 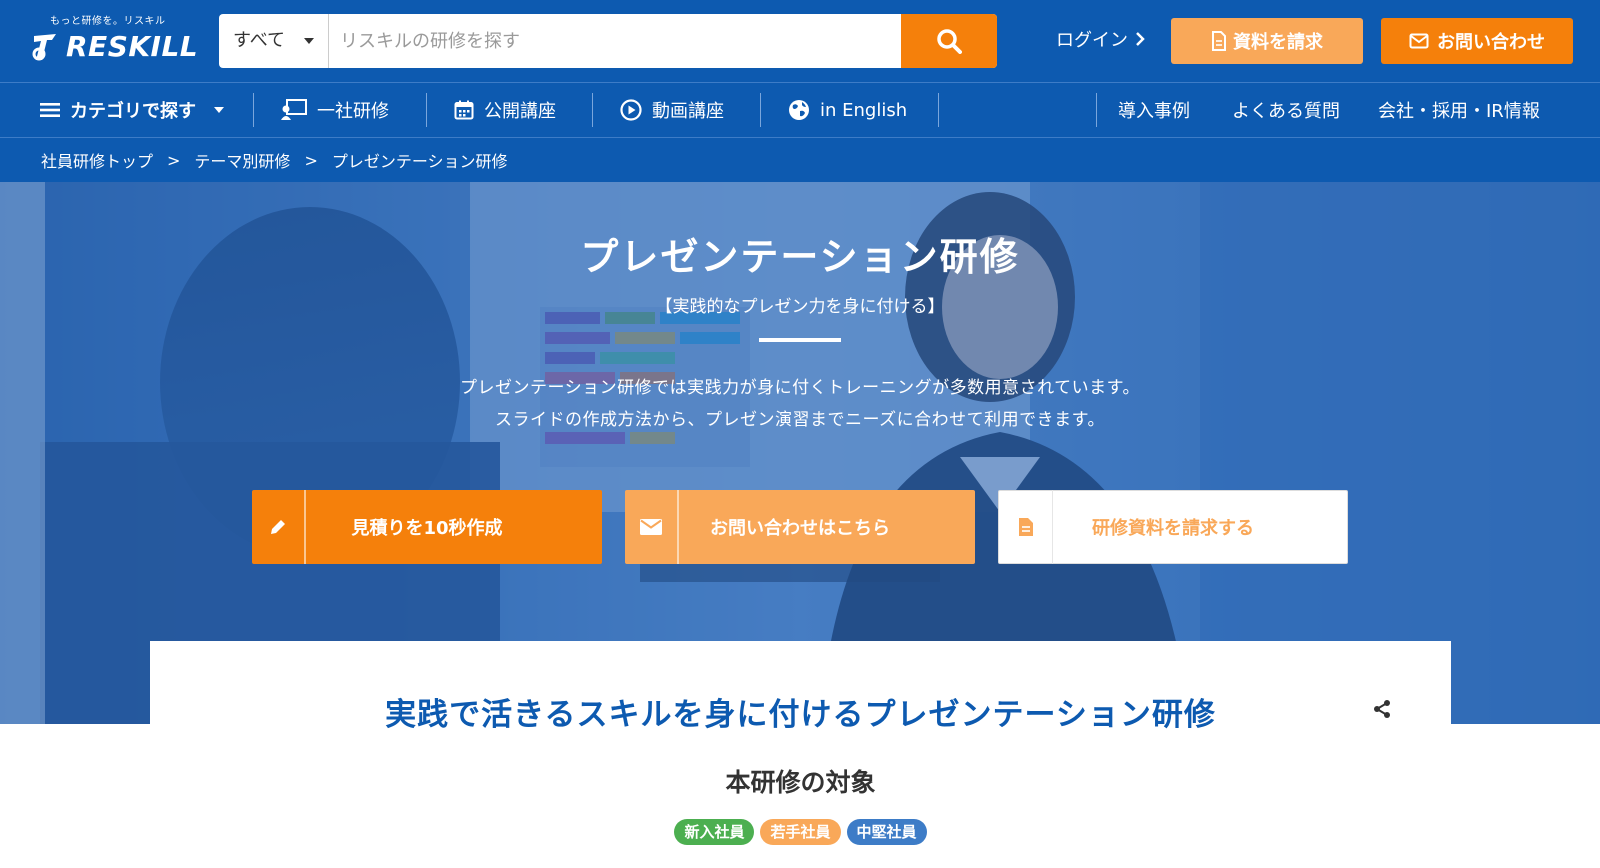 I want to click on target-audience-title: 本研修の対象, so click(x=800, y=782).